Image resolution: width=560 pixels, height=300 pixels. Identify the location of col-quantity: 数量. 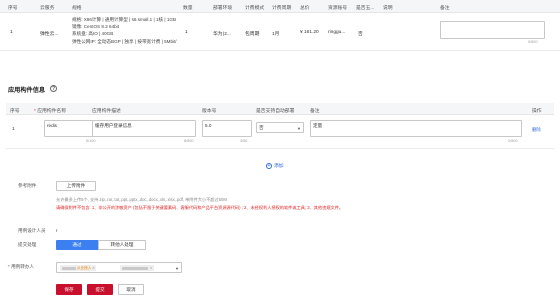
(188, 8).